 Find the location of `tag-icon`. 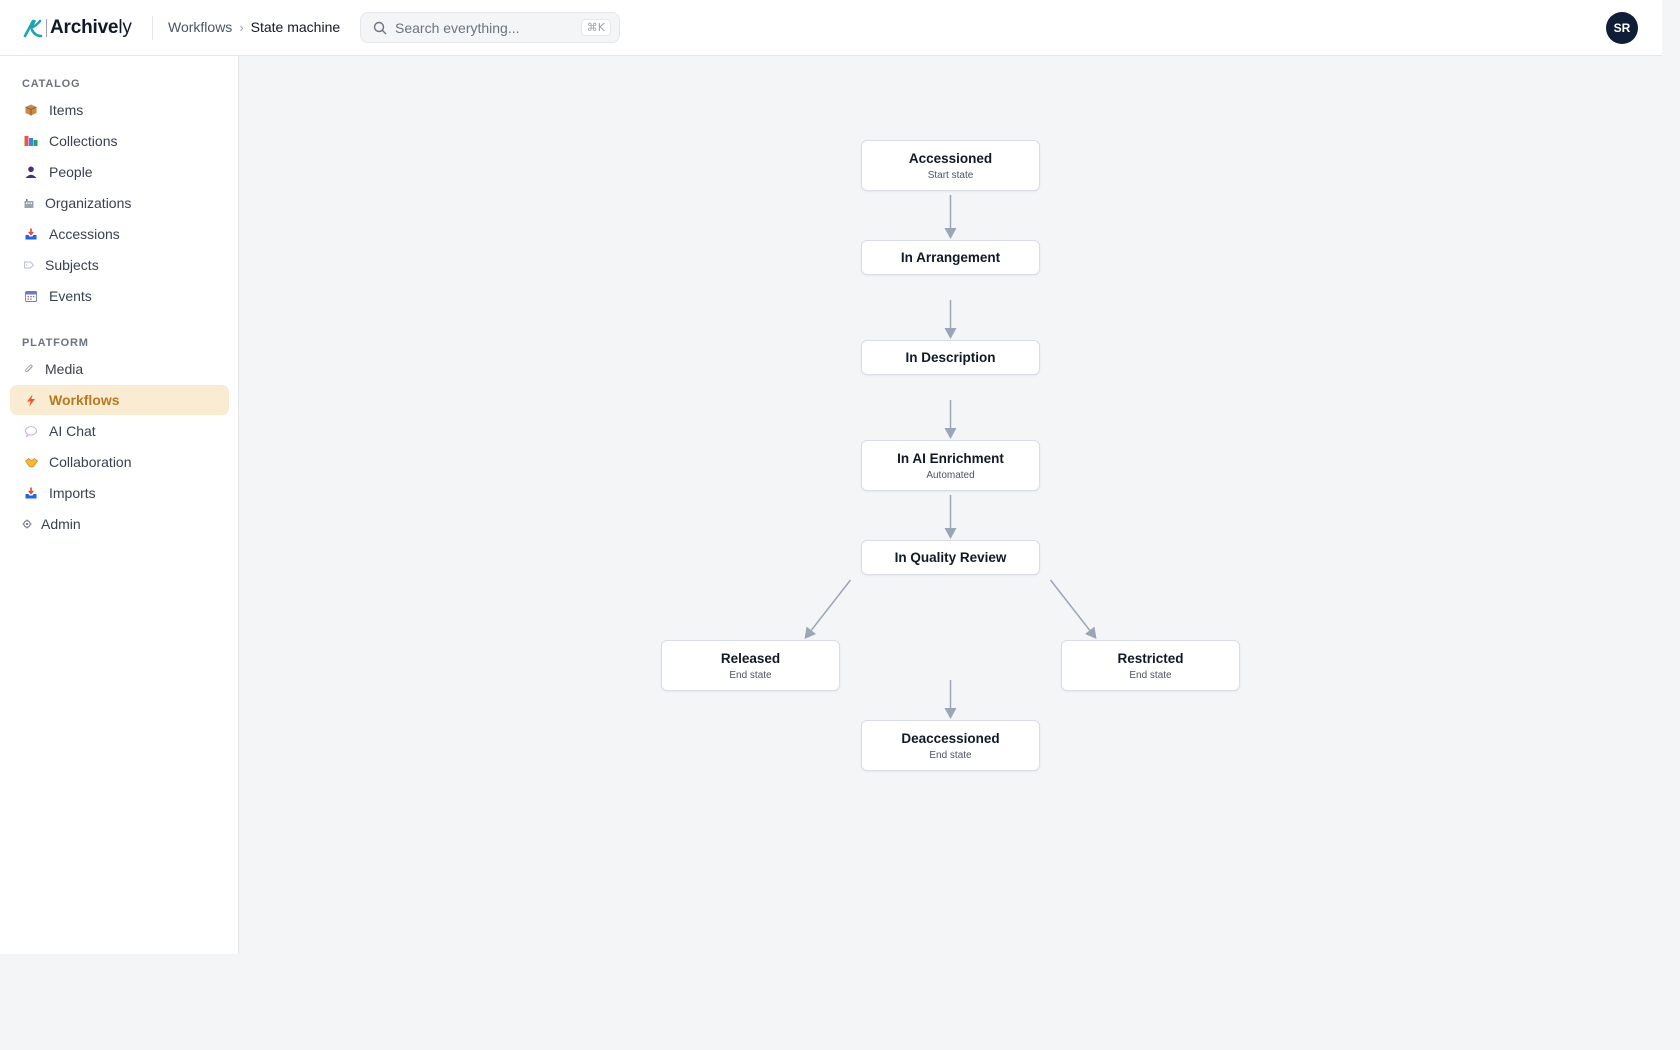

tag-icon is located at coordinates (29, 265).